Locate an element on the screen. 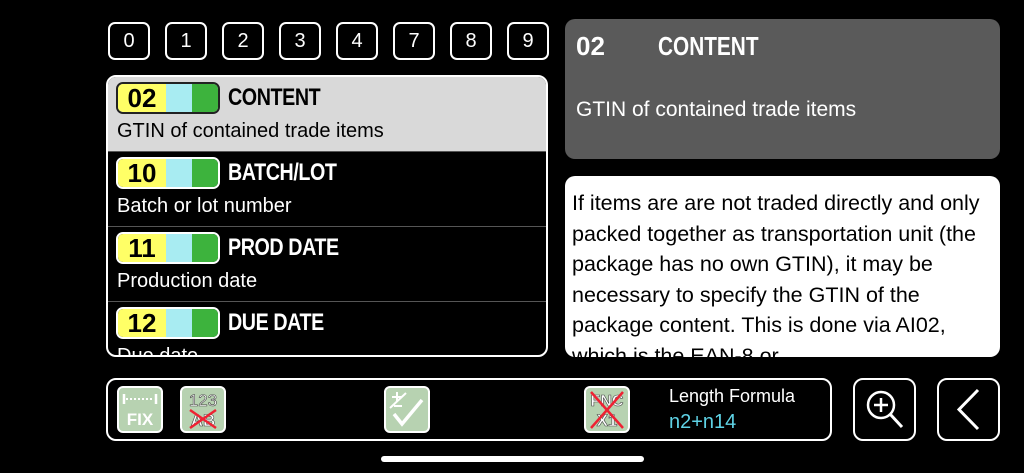 This screenshot has height=473, width=1024. numeric-alpha-icon: 123 AB is located at coordinates (203, 411).